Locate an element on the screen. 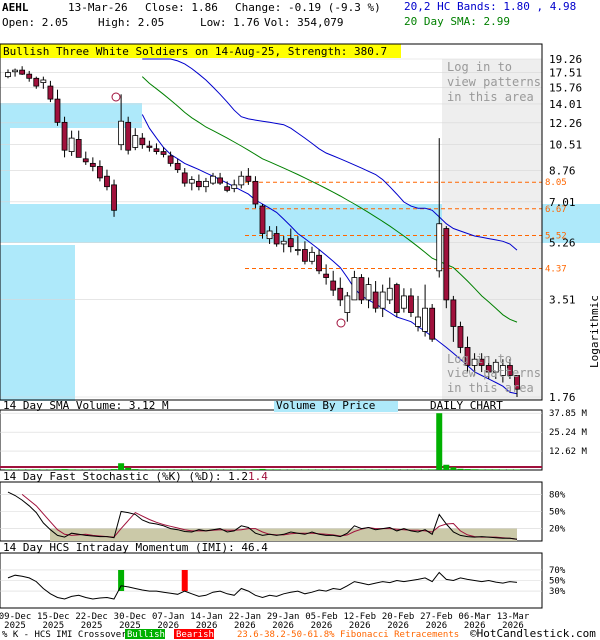 The height and width of the screenshot is (640, 600). price-tick-label: 12.26 is located at coordinates (565, 123).